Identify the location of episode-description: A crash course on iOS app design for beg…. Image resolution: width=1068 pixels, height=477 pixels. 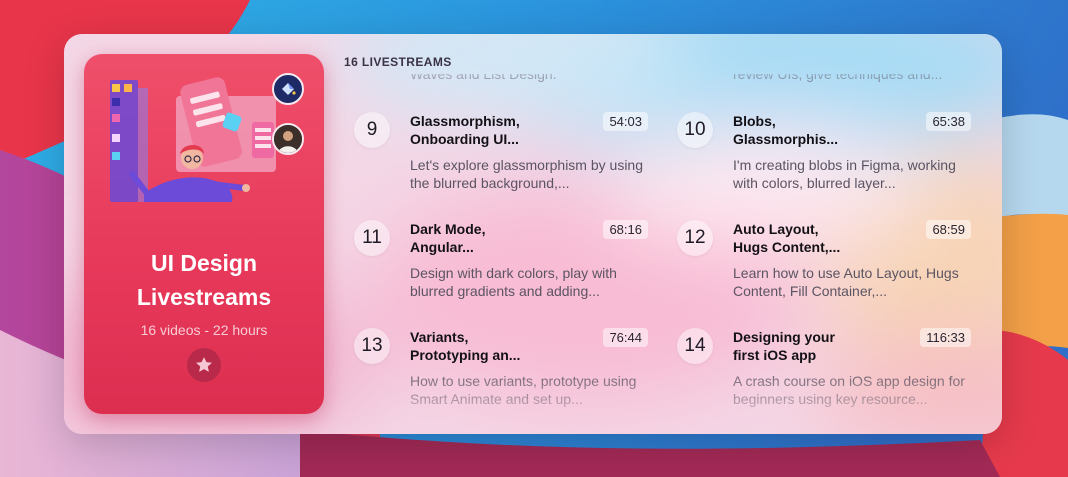
(849, 390).